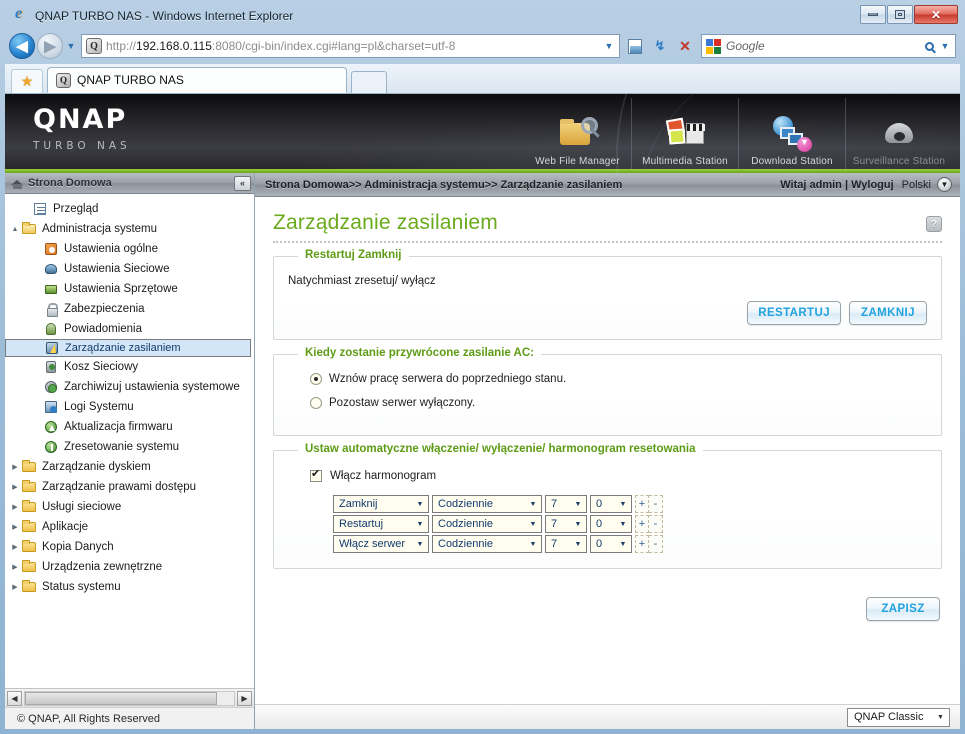 The width and height of the screenshot is (965, 734). What do you see at coordinates (129, 487) in the screenshot?
I see `sidebar-item-14: ▶ Zarządzanie prawami dostępu` at bounding box center [129, 487].